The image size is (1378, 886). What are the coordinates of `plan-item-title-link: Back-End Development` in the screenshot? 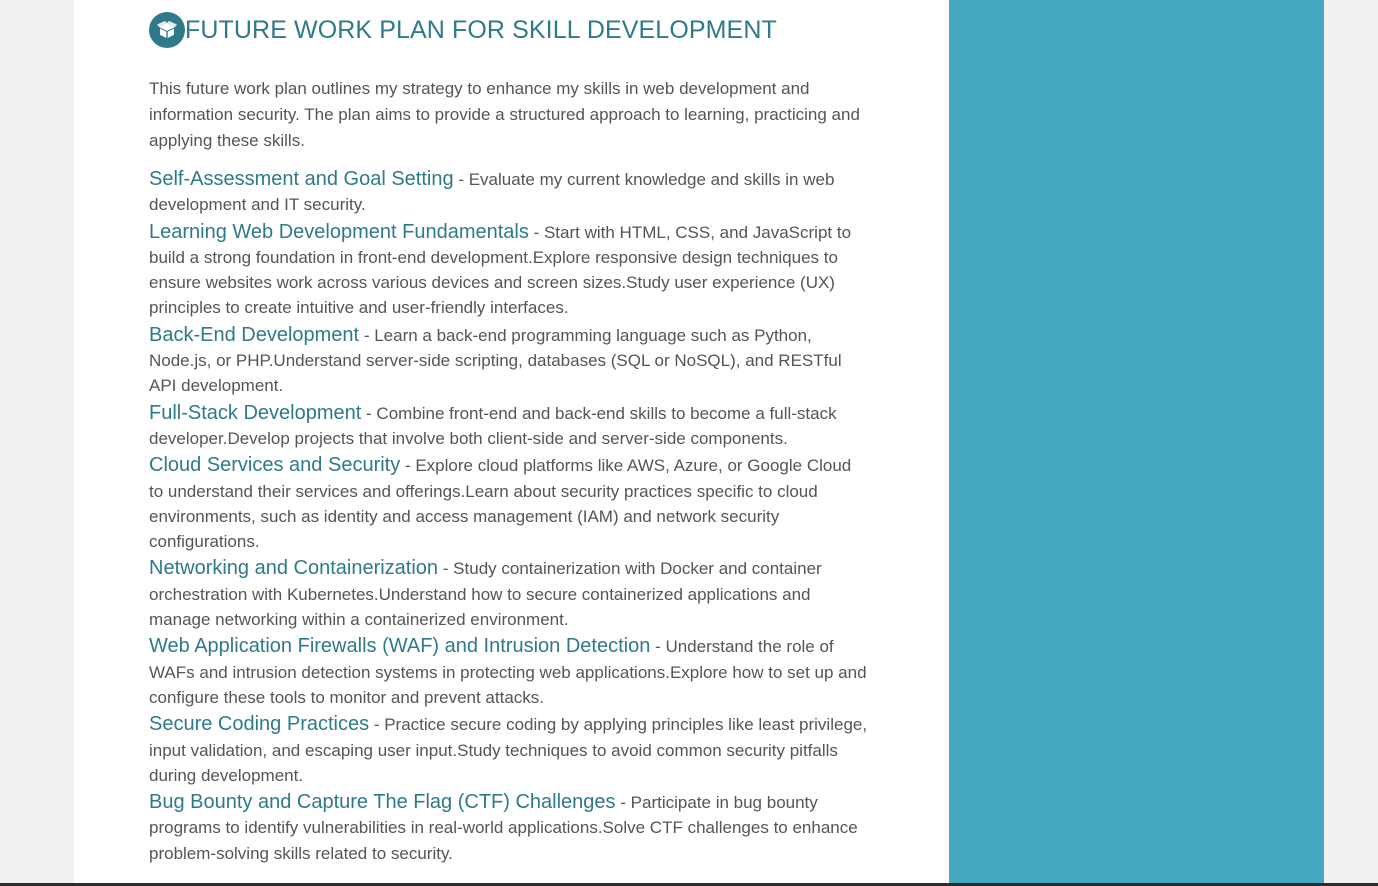 It's located at (254, 335).